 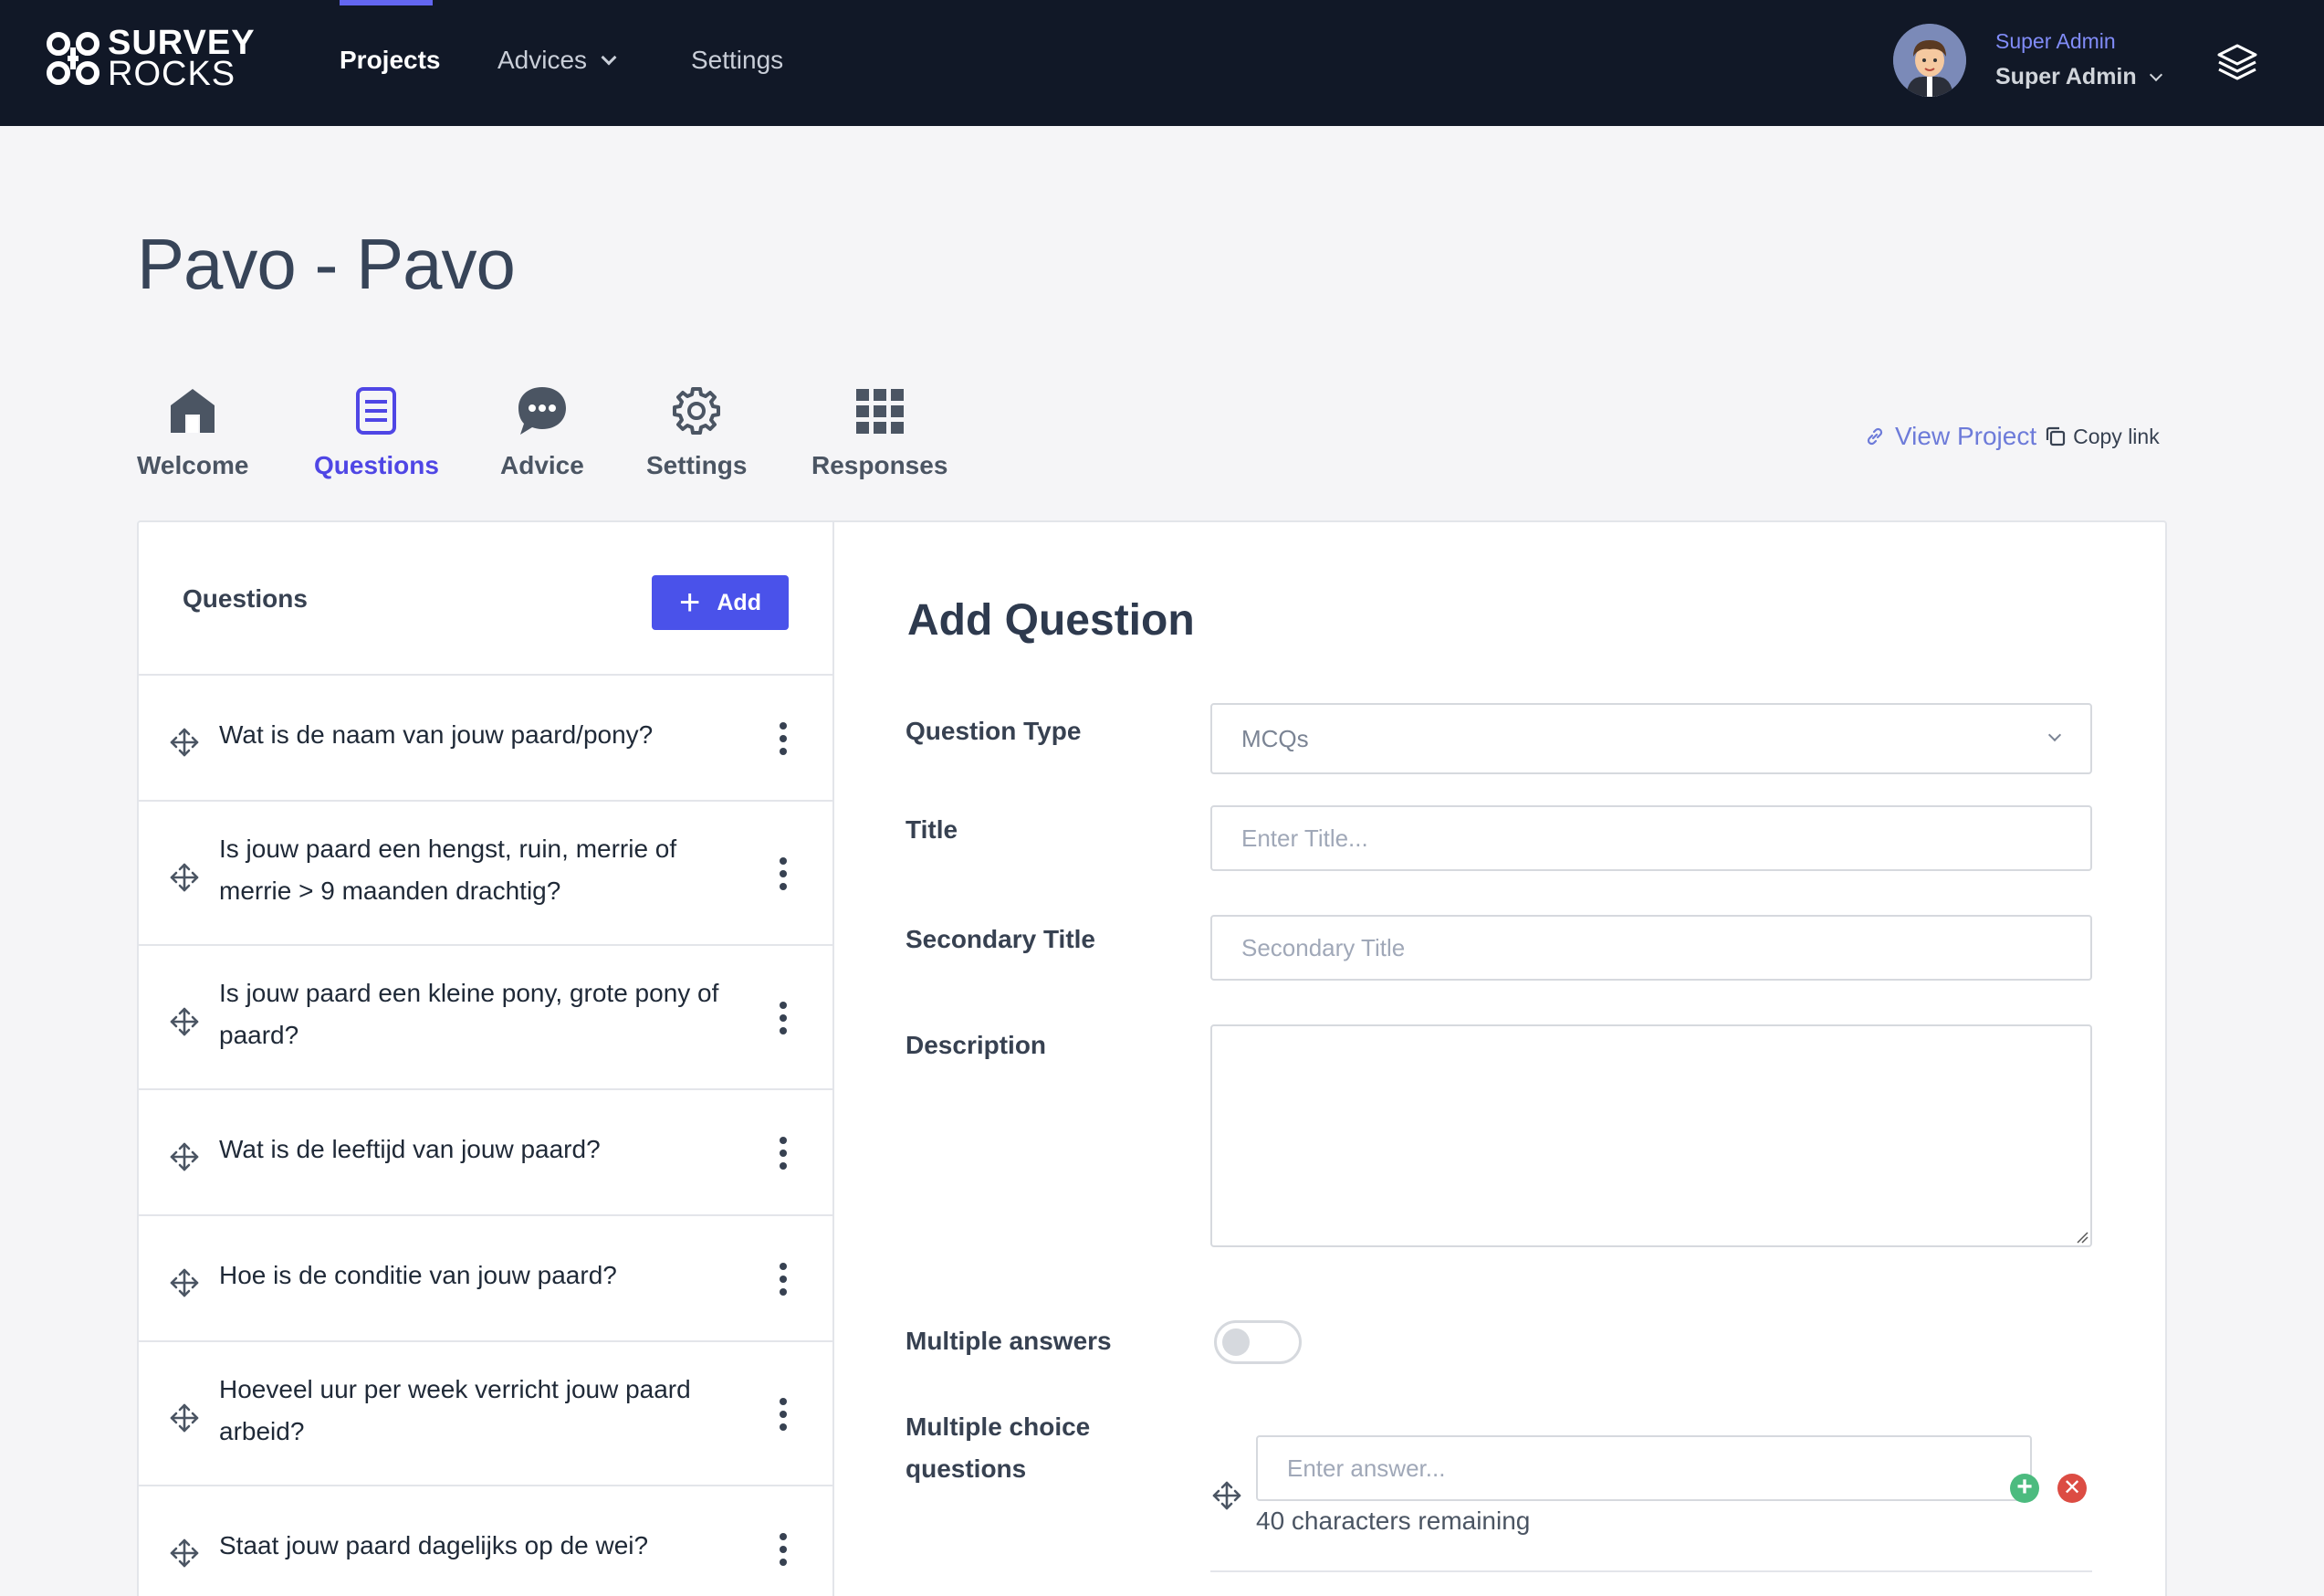 What do you see at coordinates (246, 599) in the screenshot?
I see `questions-list-title: Questions` at bounding box center [246, 599].